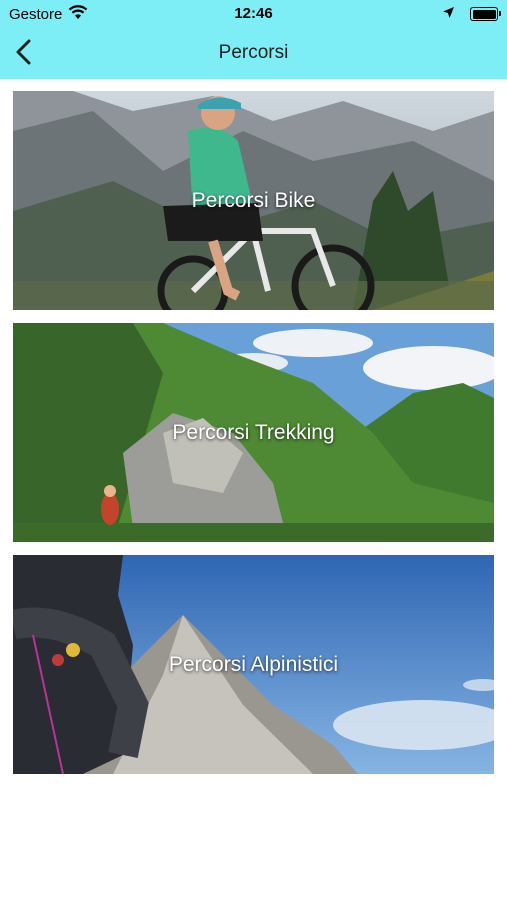 Image resolution: width=507 pixels, height=900 pixels. What do you see at coordinates (448, 14) in the screenshot?
I see `location-arrow-icon` at bounding box center [448, 14].